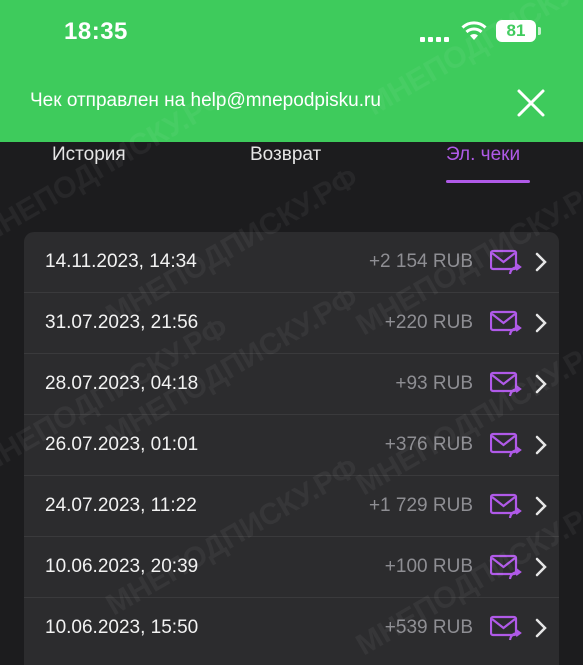 The image size is (583, 665). I want to click on battery-icon: 81, so click(516, 31).